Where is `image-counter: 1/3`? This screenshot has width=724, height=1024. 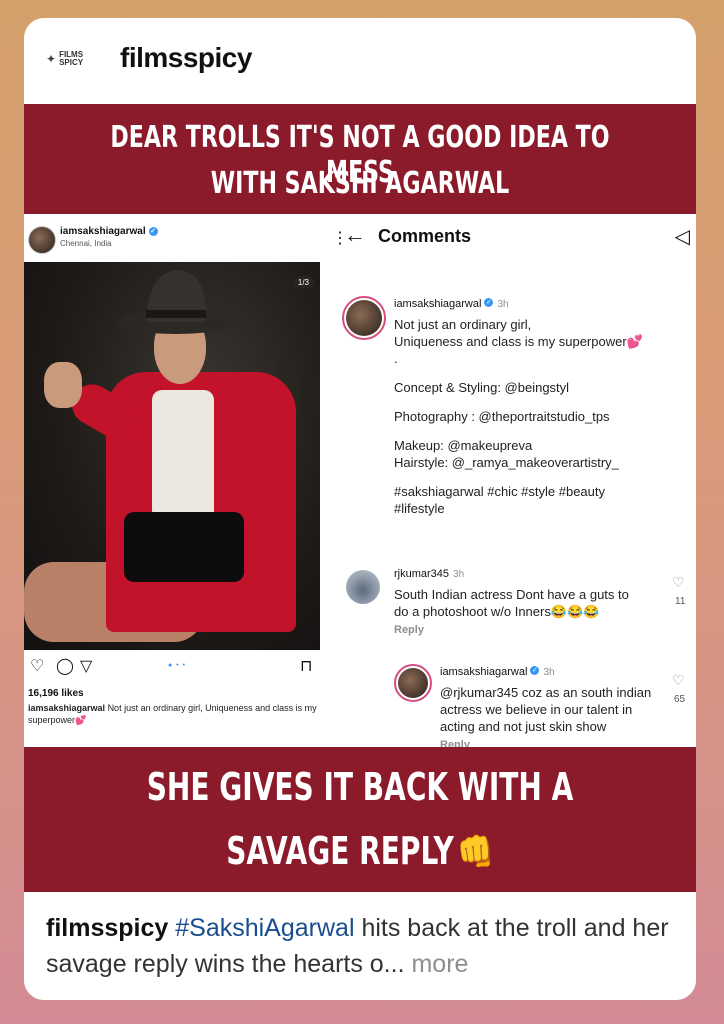 image-counter: 1/3 is located at coordinates (303, 282).